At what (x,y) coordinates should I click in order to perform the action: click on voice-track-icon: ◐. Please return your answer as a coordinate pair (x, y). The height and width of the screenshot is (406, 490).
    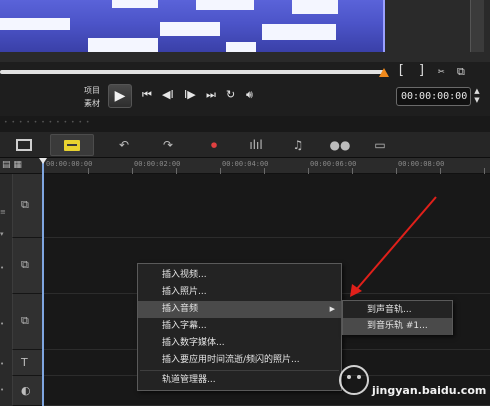
    Looking at the image, I should click on (26, 390).